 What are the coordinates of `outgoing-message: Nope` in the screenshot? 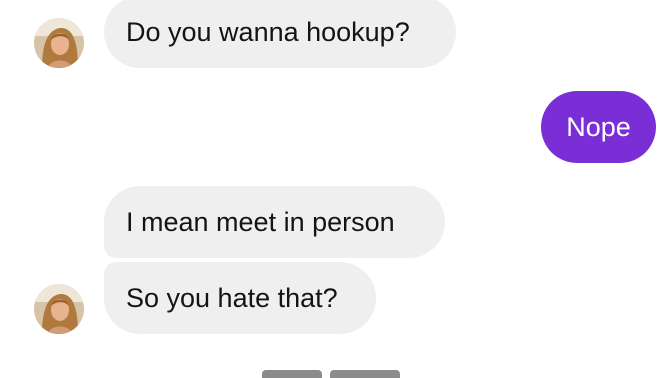 It's located at (598, 127).